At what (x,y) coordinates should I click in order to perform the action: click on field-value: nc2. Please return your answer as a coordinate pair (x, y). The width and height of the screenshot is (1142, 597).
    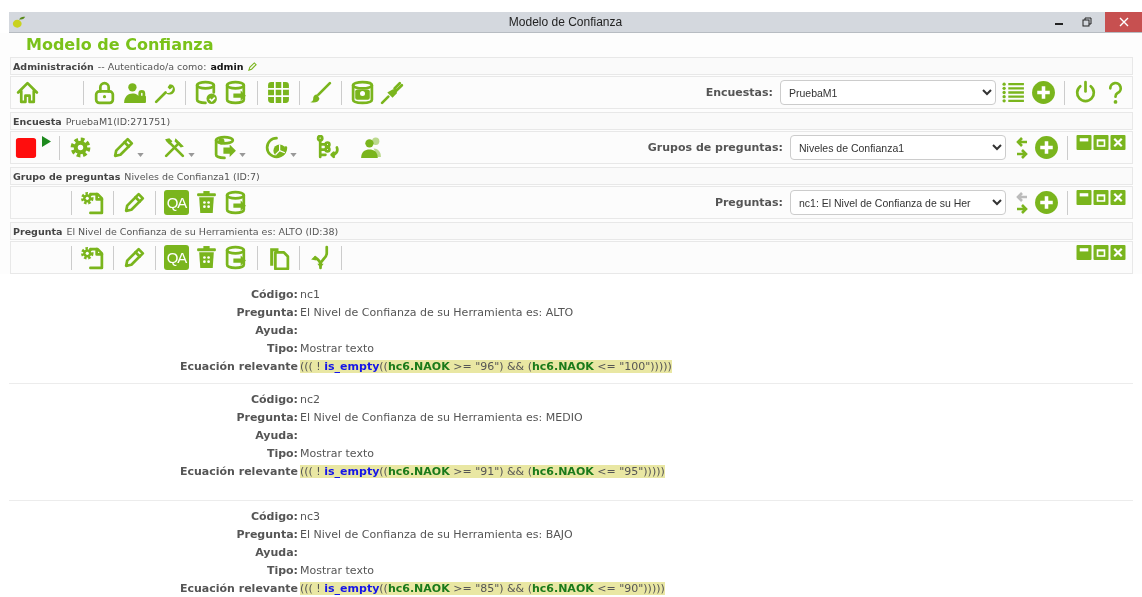
    Looking at the image, I should click on (311, 400).